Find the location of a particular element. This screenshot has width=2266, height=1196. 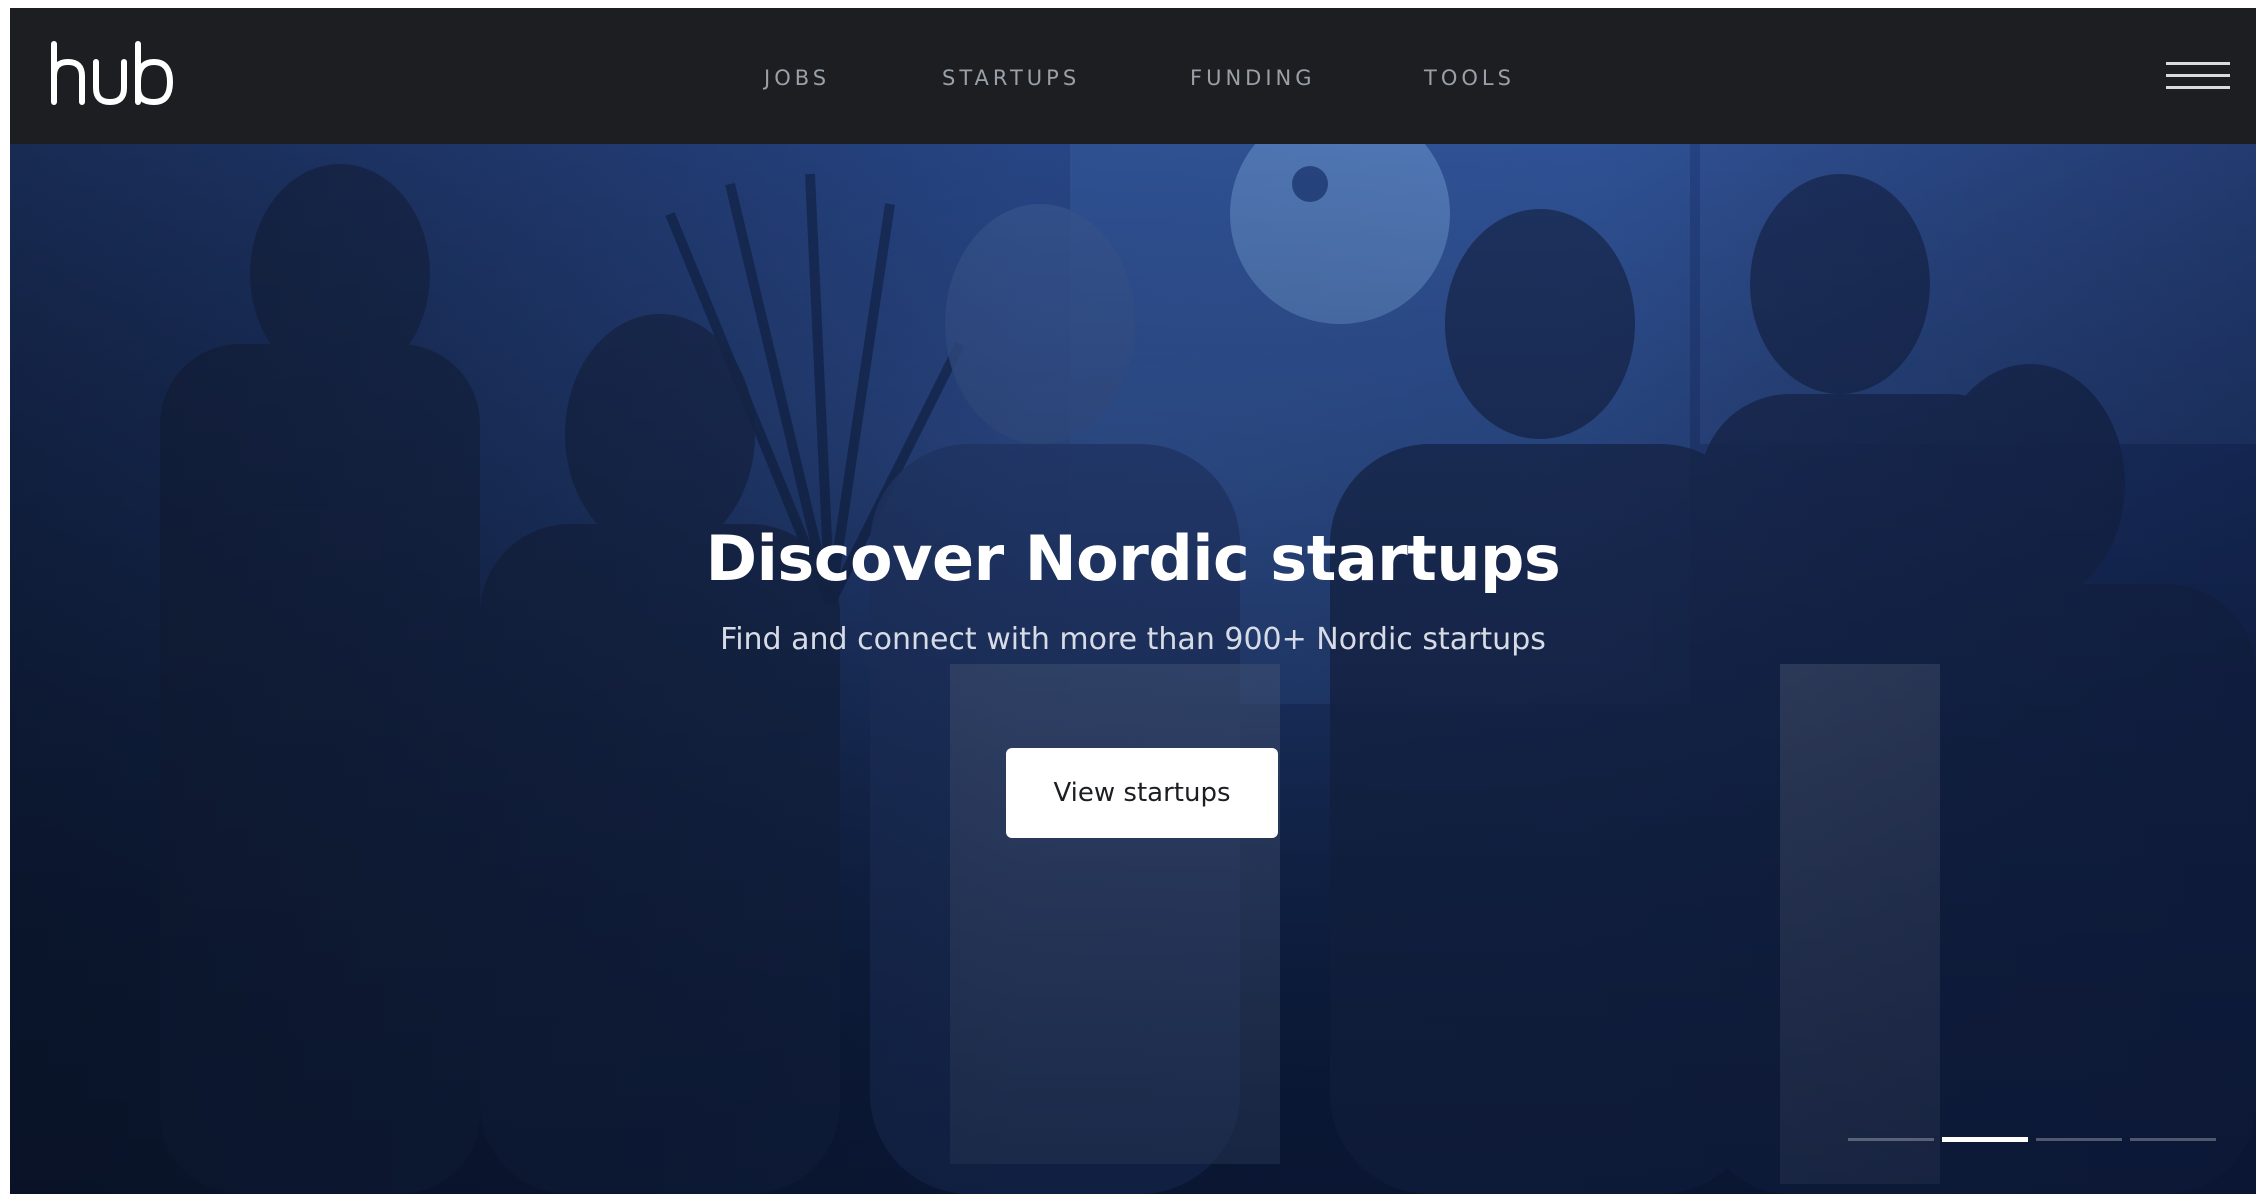

nav-item-funding: FUNDING is located at coordinates (1253, 78).